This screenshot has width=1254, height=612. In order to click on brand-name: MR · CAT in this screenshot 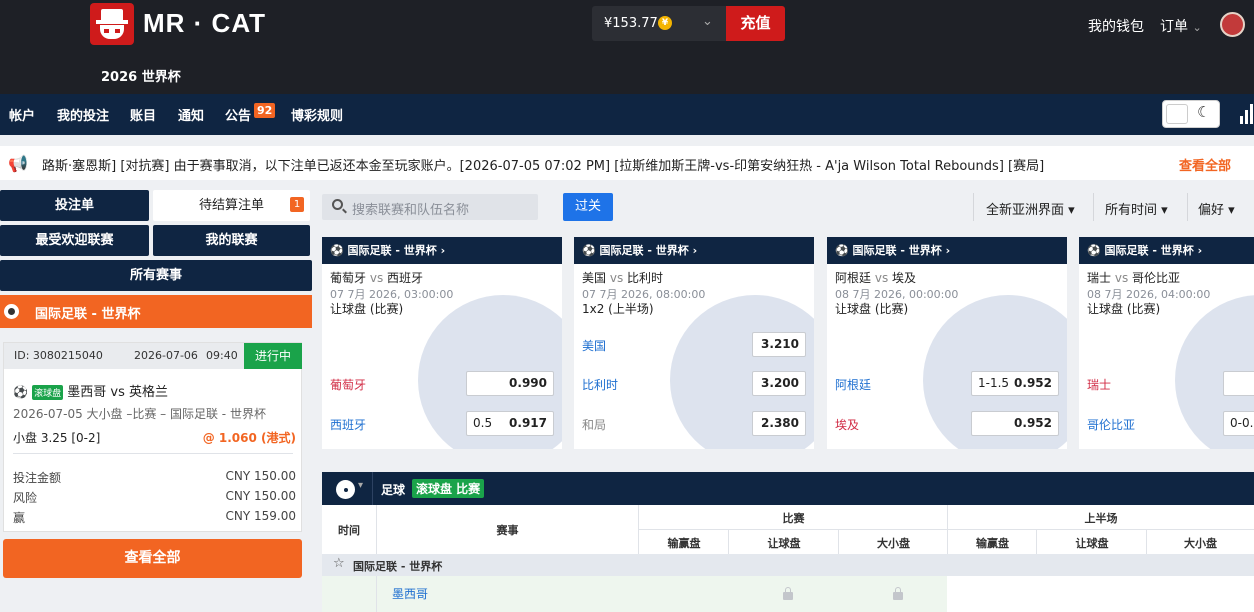, I will do `click(204, 23)`.